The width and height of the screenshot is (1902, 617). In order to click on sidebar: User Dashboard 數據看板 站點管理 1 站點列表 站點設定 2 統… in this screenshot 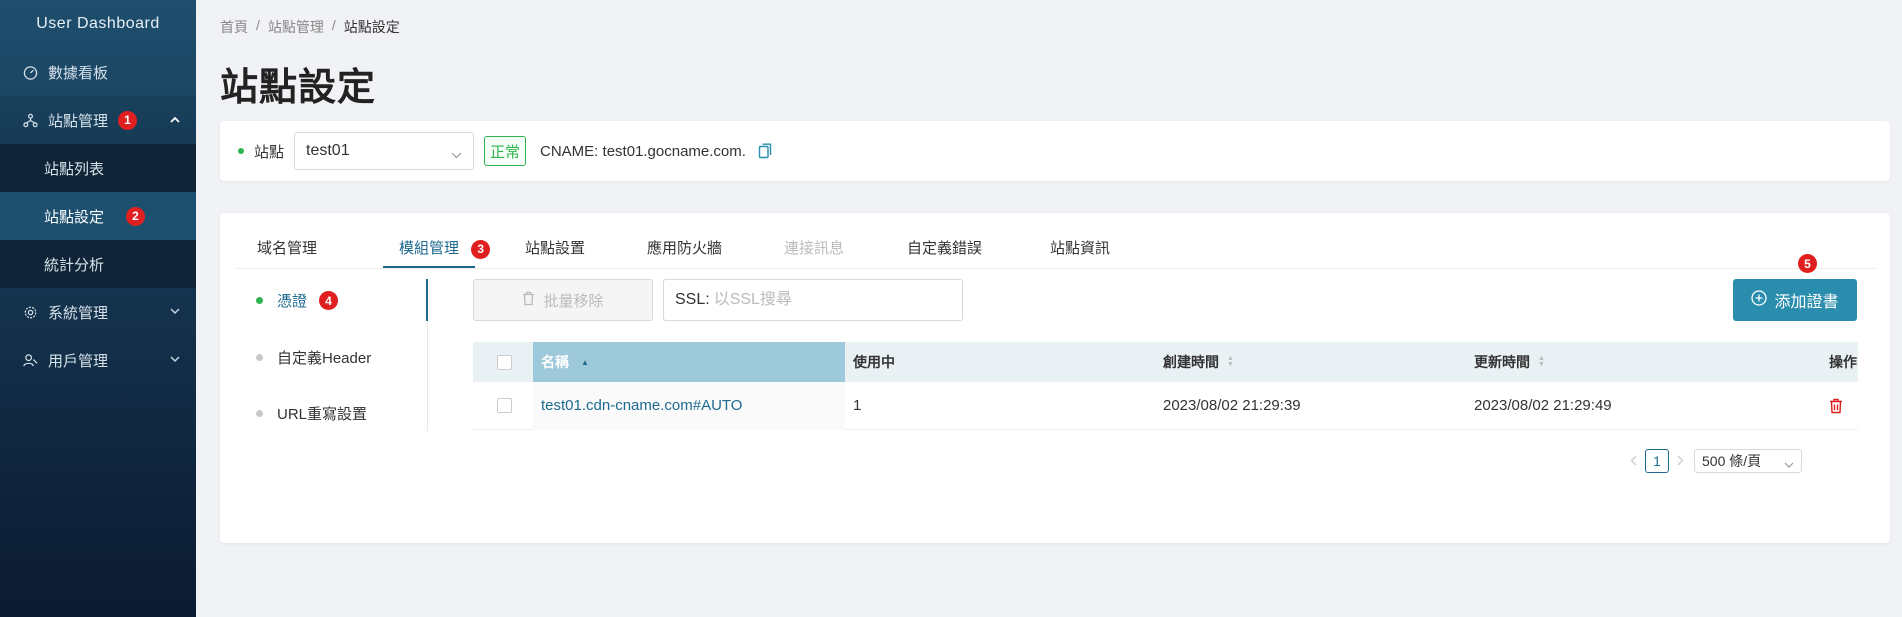, I will do `click(98, 308)`.